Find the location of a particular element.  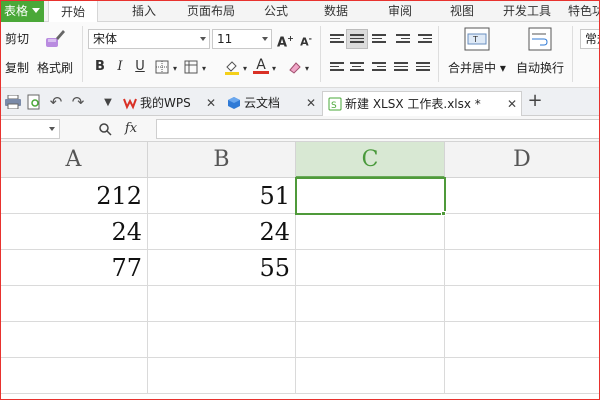

cut-button: 剪切 is located at coordinates (17, 38).